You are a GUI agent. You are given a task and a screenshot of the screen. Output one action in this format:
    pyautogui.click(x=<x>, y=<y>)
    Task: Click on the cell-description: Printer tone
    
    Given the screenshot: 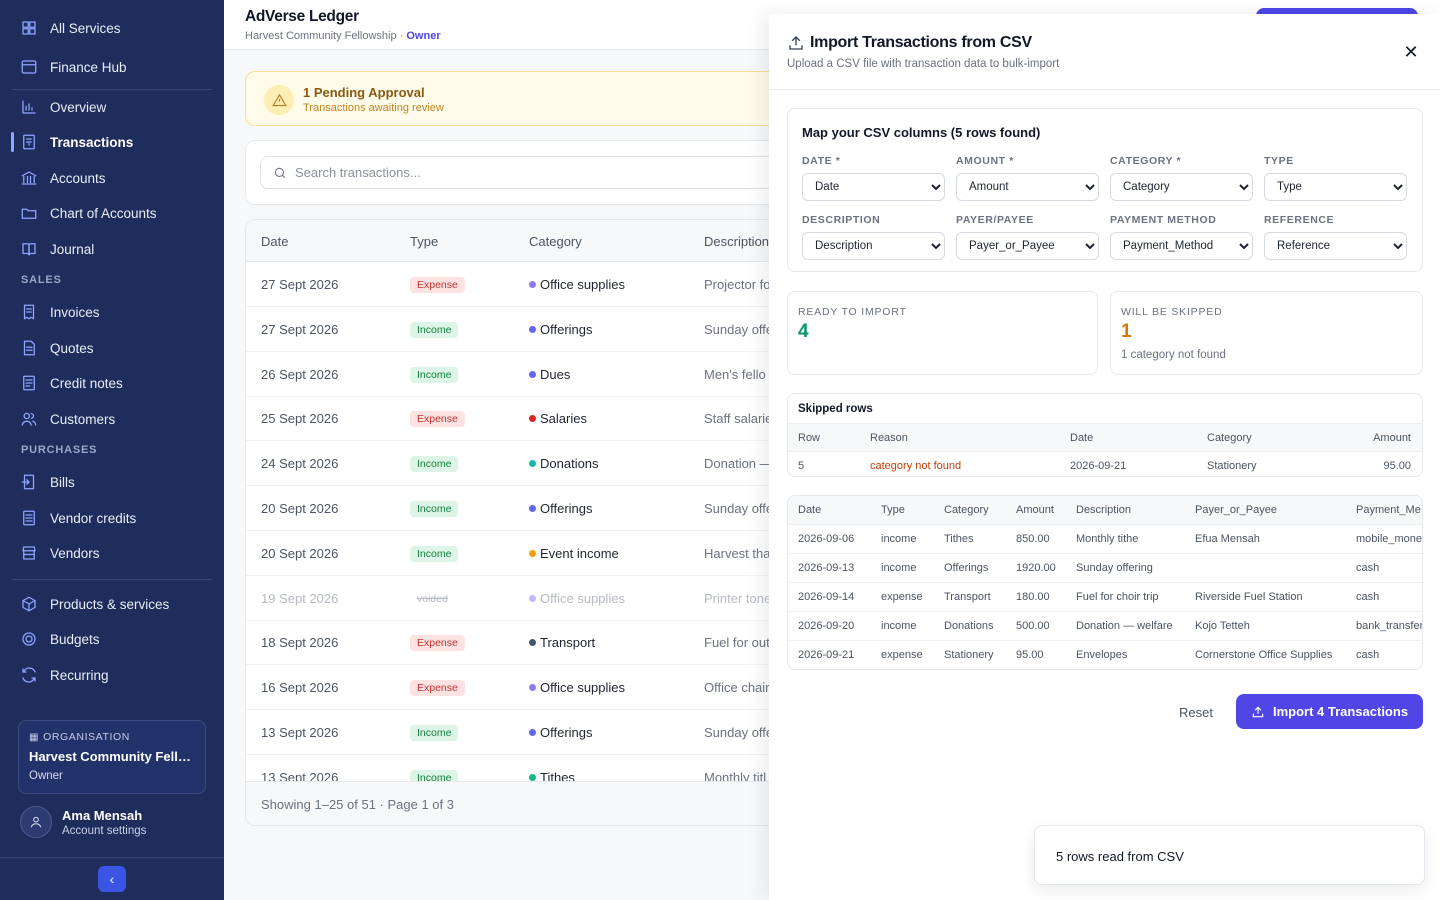 What is the action you would take?
    pyautogui.click(x=738, y=598)
    